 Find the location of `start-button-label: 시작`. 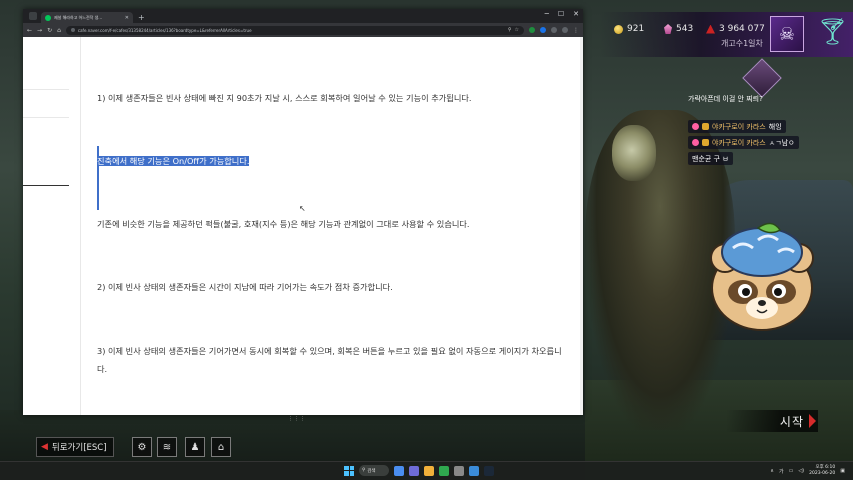

start-button-label: 시작 is located at coordinates (791, 421).